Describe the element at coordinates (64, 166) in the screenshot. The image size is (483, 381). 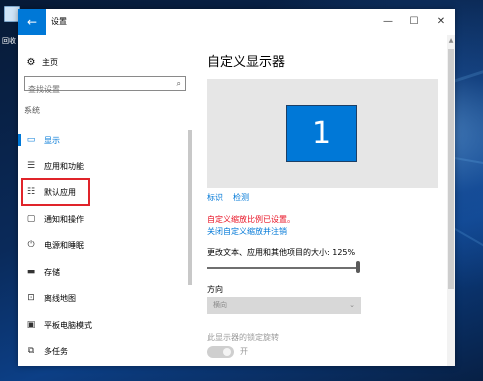
I see `sidebar-item-label: 应用和功能` at that location.